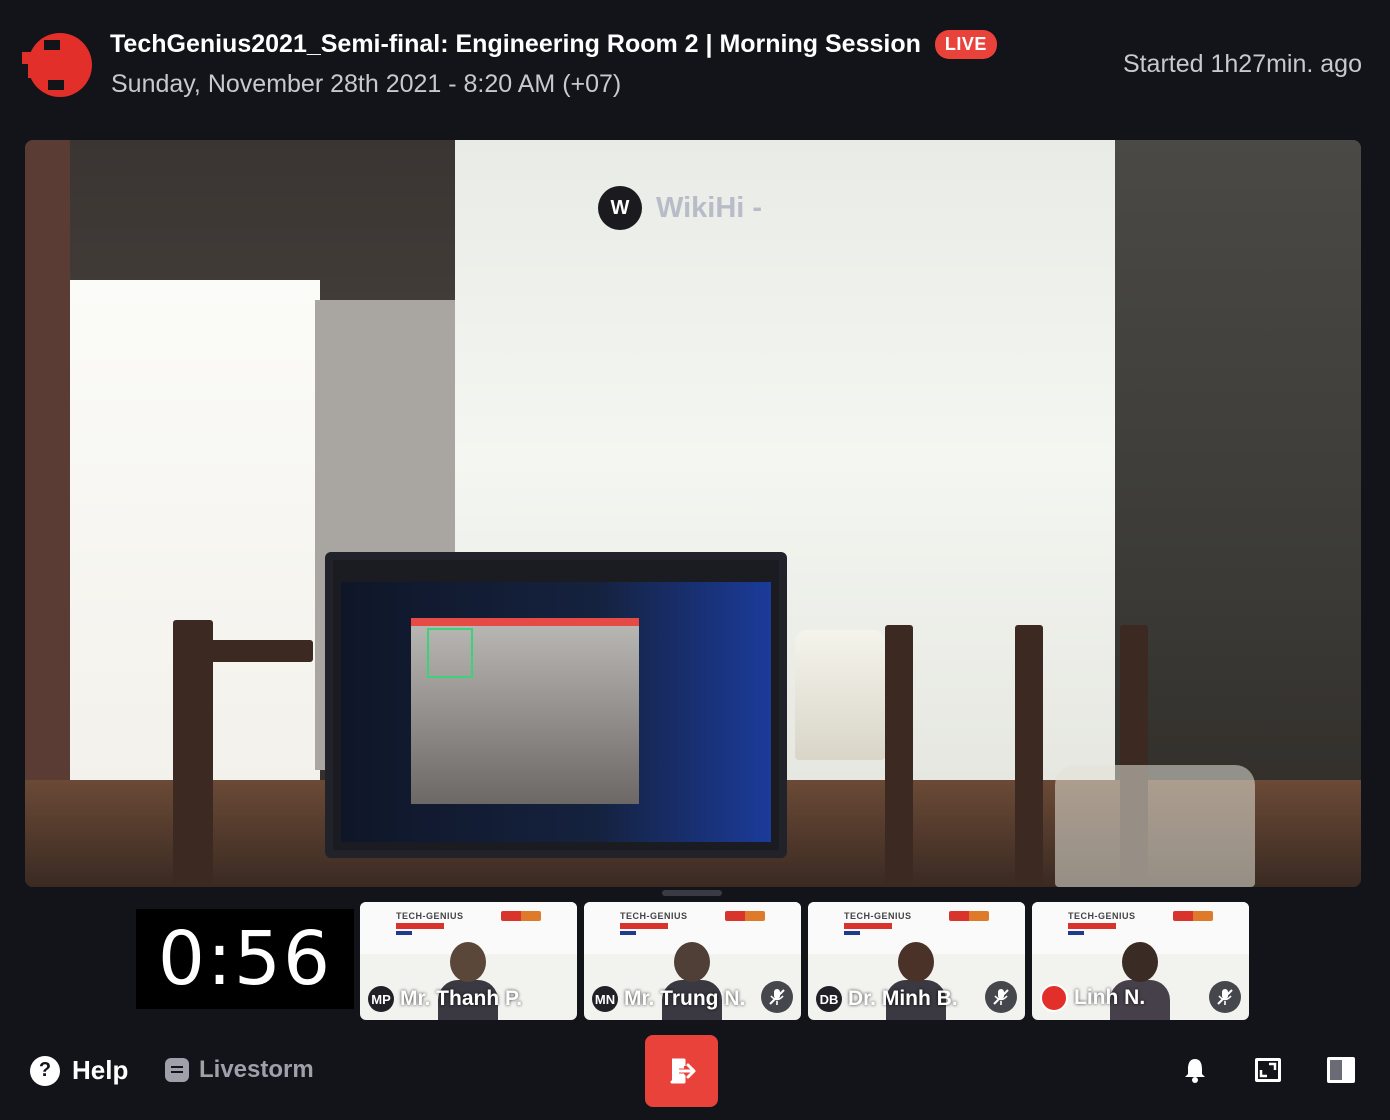  Describe the element at coordinates (916, 961) in the screenshot. I see `participant-tile: TECH-GENIUS DB Dr. Minh B.` at that location.